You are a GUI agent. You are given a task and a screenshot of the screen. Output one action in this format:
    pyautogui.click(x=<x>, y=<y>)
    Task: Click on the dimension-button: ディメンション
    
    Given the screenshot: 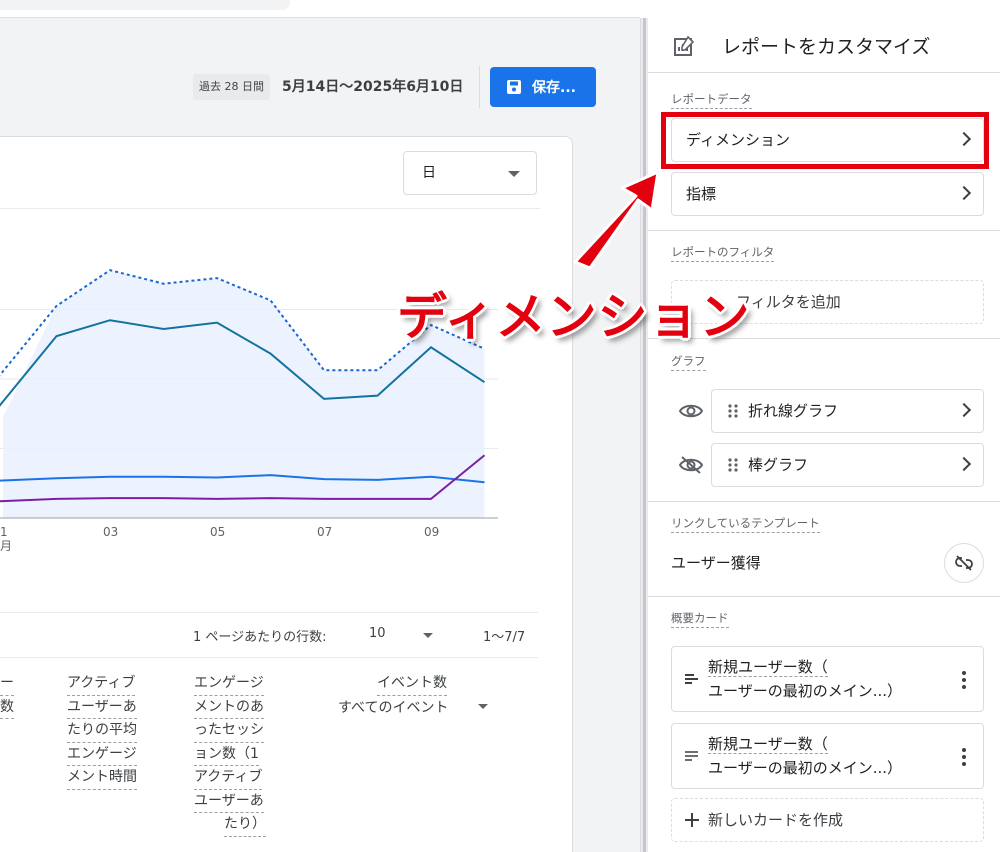 What is the action you would take?
    pyautogui.click(x=827, y=140)
    